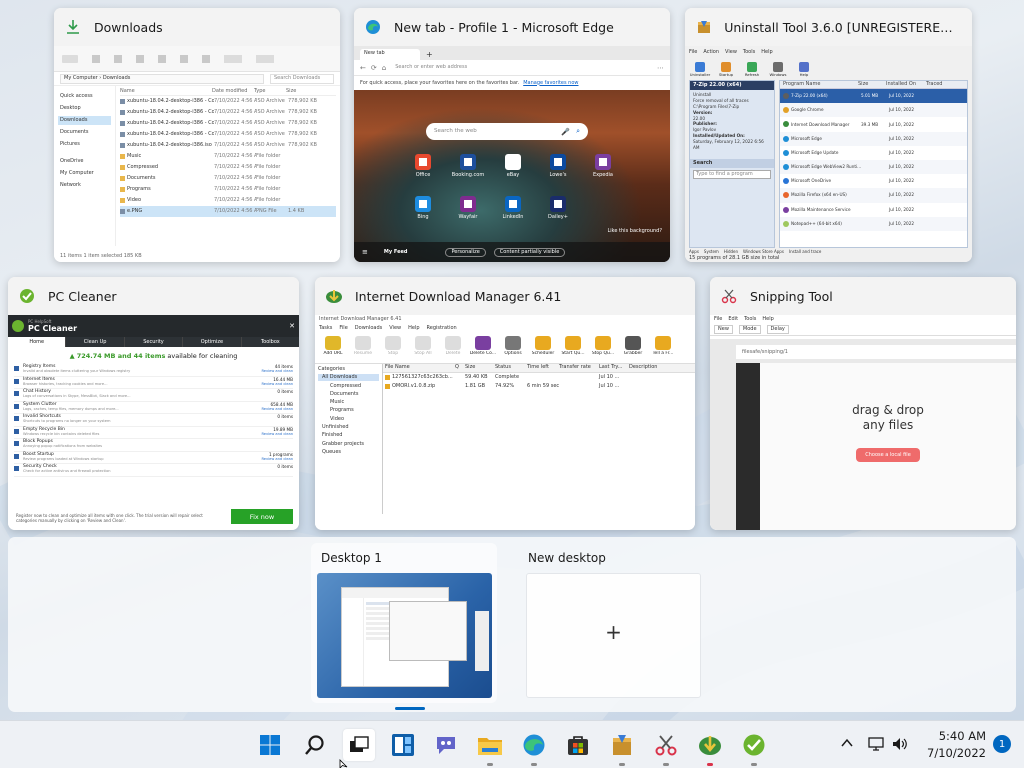 The width and height of the screenshot is (1024, 768). Describe the element at coordinates (184, 58) in the screenshot. I see `share-button` at that location.